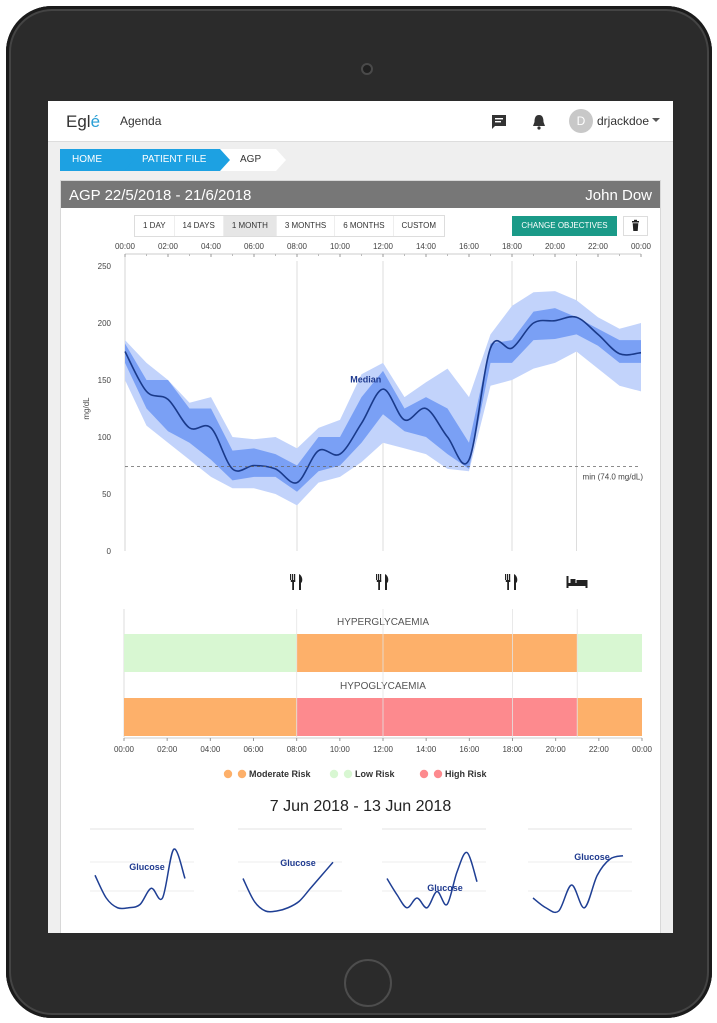  What do you see at coordinates (297, 749) in the screenshot?
I see `risk-x-tick-label: 08:00` at bounding box center [297, 749].